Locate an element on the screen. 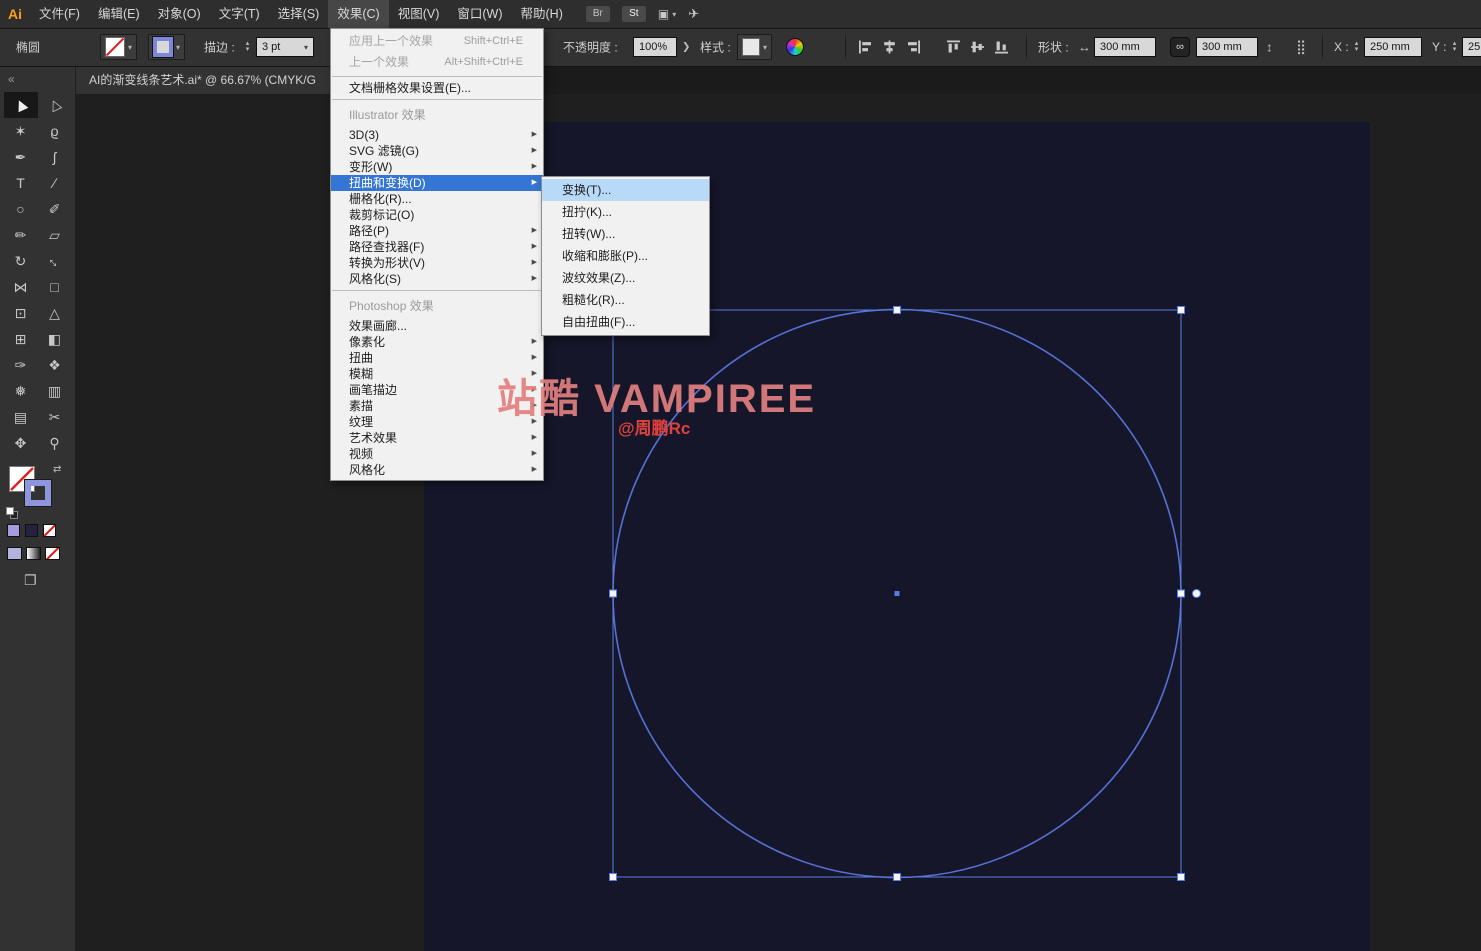 Image resolution: width=1481 pixels, height=951 pixels. eyedropper-tool: ✑ is located at coordinates (21, 365).